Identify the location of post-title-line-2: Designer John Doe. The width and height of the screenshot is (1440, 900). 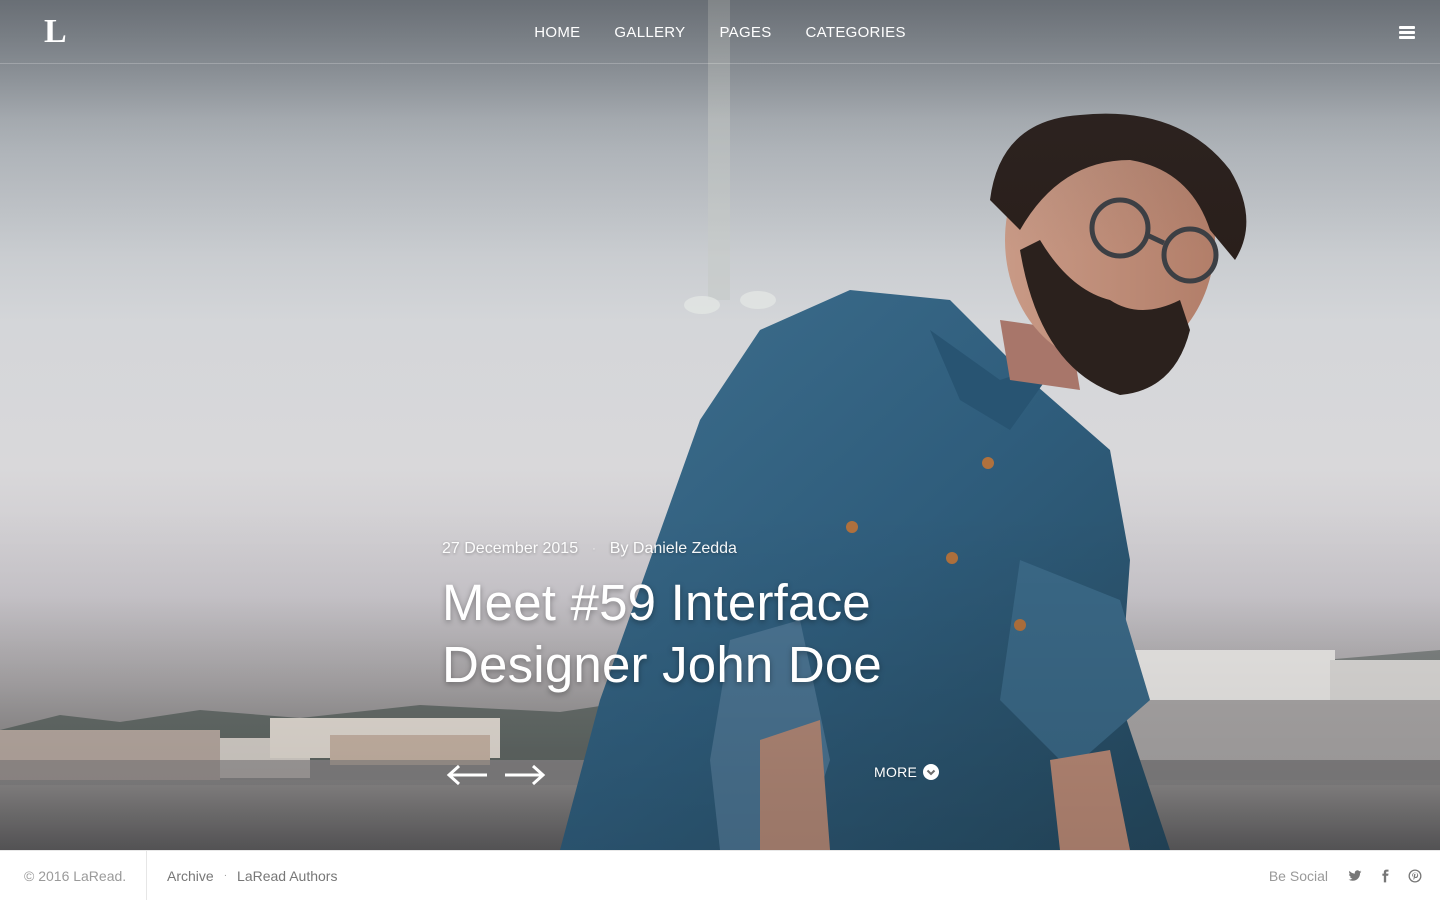
(662, 664).